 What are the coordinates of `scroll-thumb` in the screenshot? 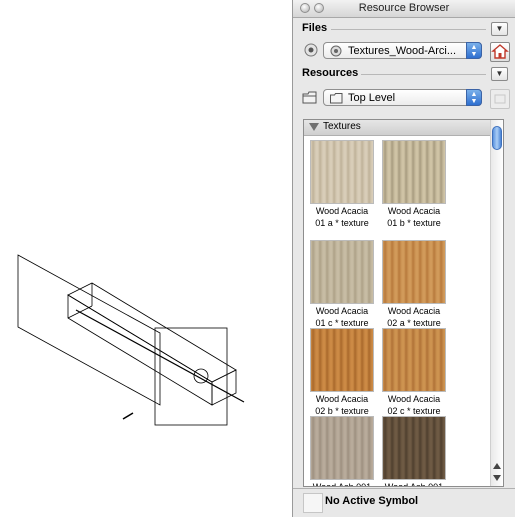 It's located at (497, 138).